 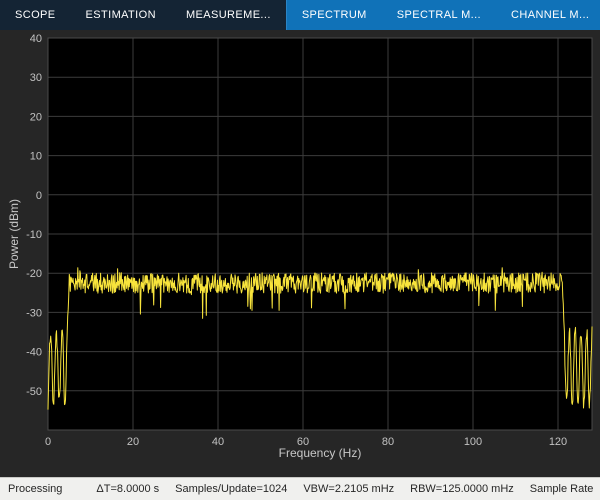 What do you see at coordinates (334, 15) in the screenshot?
I see `tab-spectrum: SPECTRUM` at bounding box center [334, 15].